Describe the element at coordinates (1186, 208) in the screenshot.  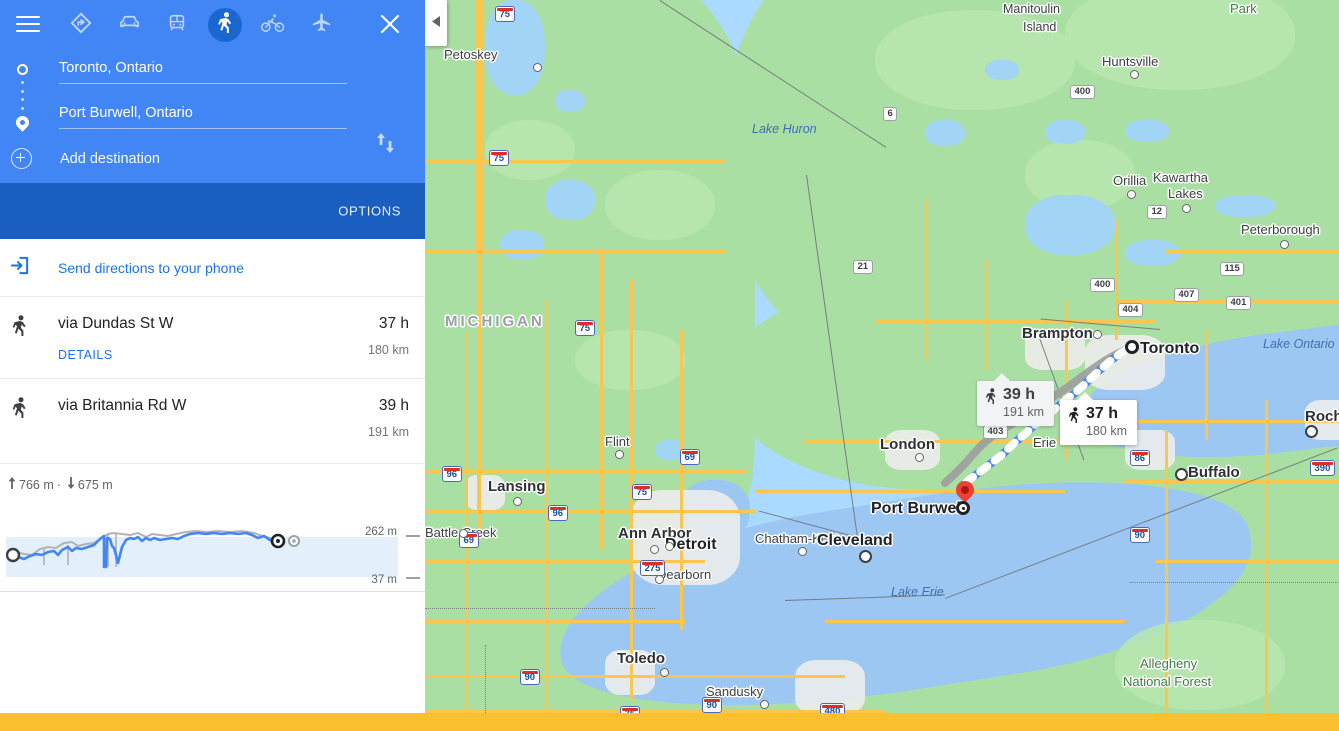
I see `city-dot-kawartha` at that location.